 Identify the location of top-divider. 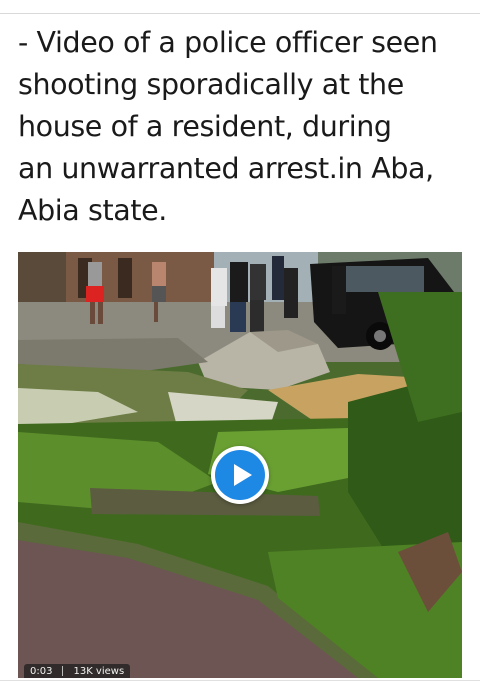
(240, 13).